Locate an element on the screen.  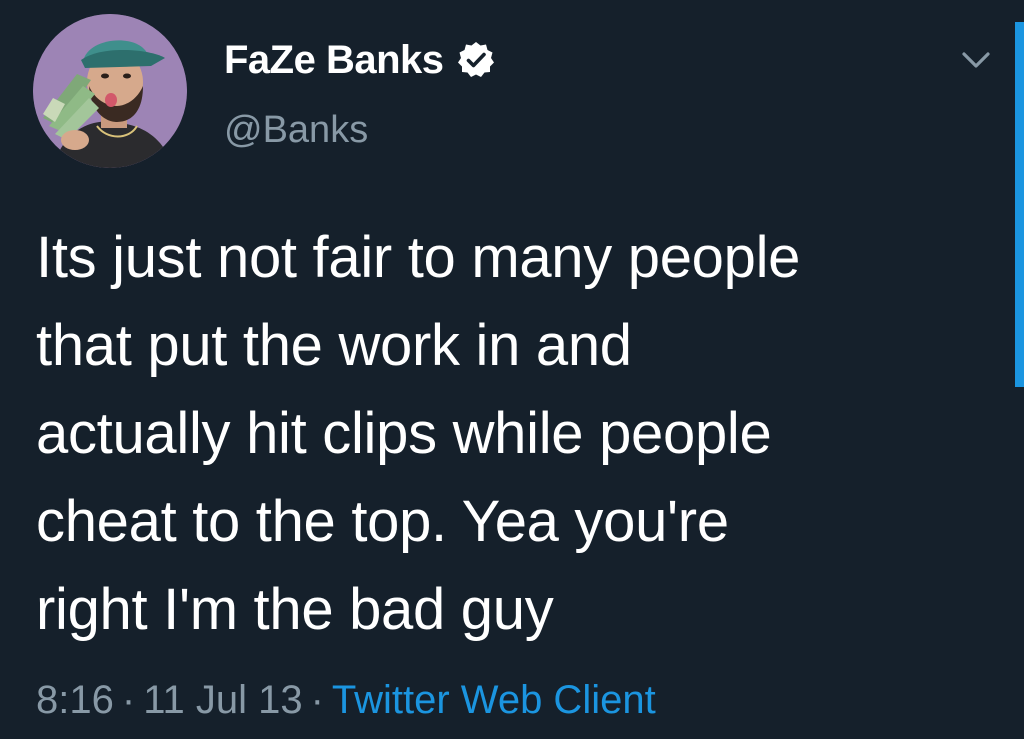
scroll-indicator is located at coordinates (1019, 204).